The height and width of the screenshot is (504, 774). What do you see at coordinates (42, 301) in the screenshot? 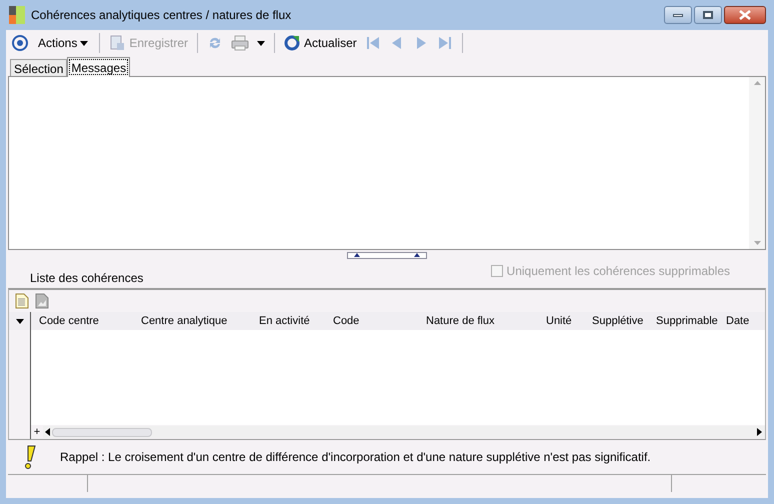
I see `image-document-icon` at bounding box center [42, 301].